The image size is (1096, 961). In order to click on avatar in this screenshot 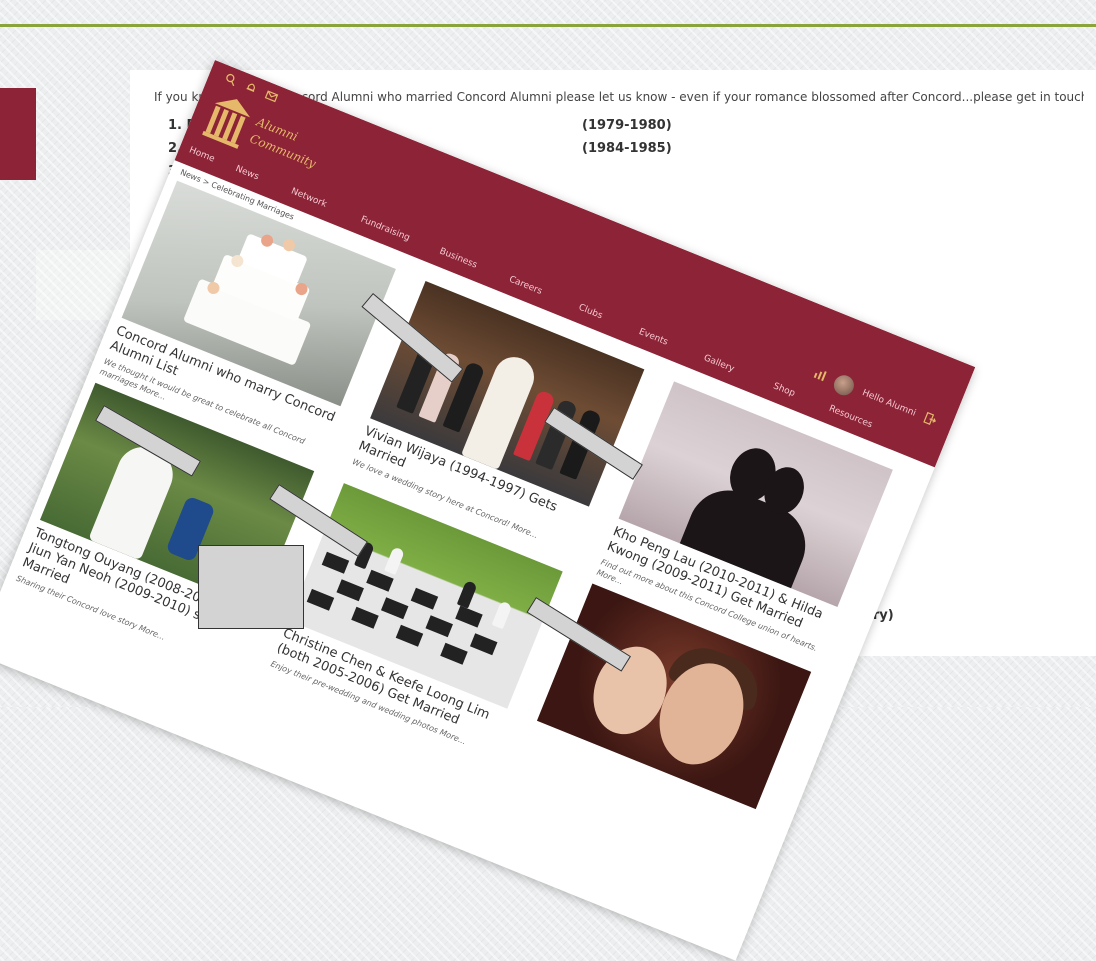, I will do `click(843, 385)`.